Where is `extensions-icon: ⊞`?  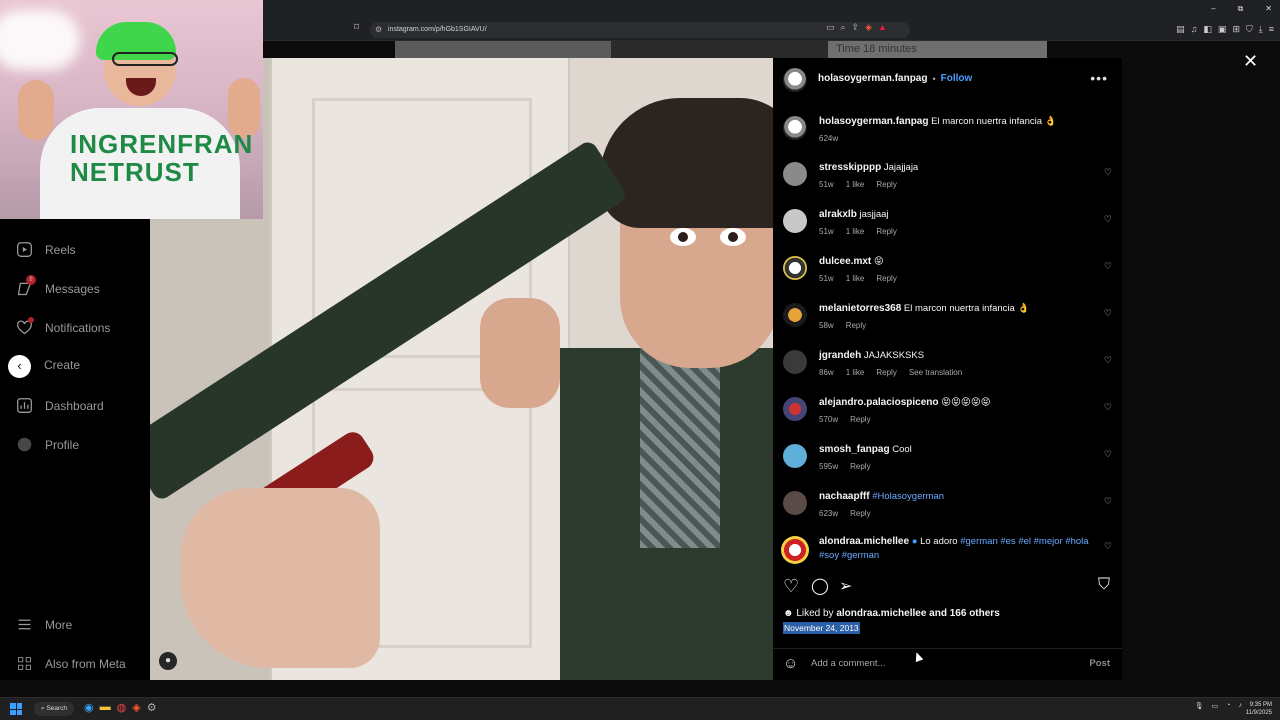 extensions-icon: ⊞ is located at coordinates (1236, 29).